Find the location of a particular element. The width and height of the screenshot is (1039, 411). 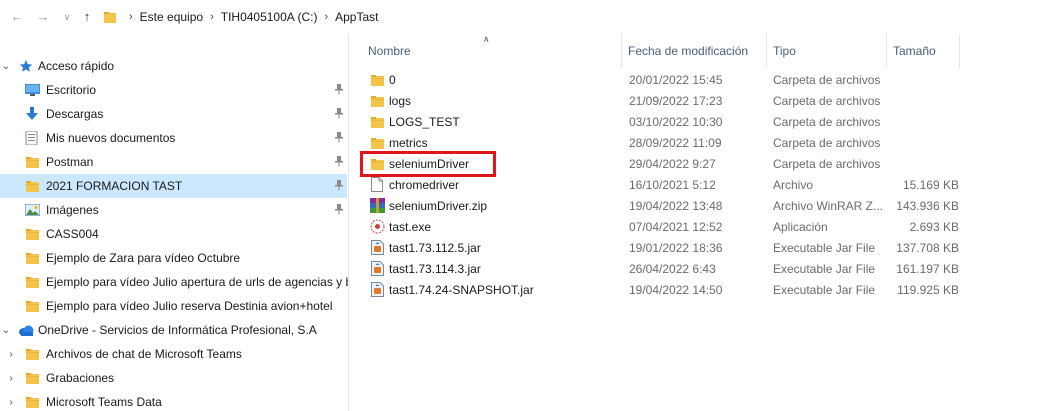

breadcrumb-item: TIH0405100A (C:) is located at coordinates (269, 17).